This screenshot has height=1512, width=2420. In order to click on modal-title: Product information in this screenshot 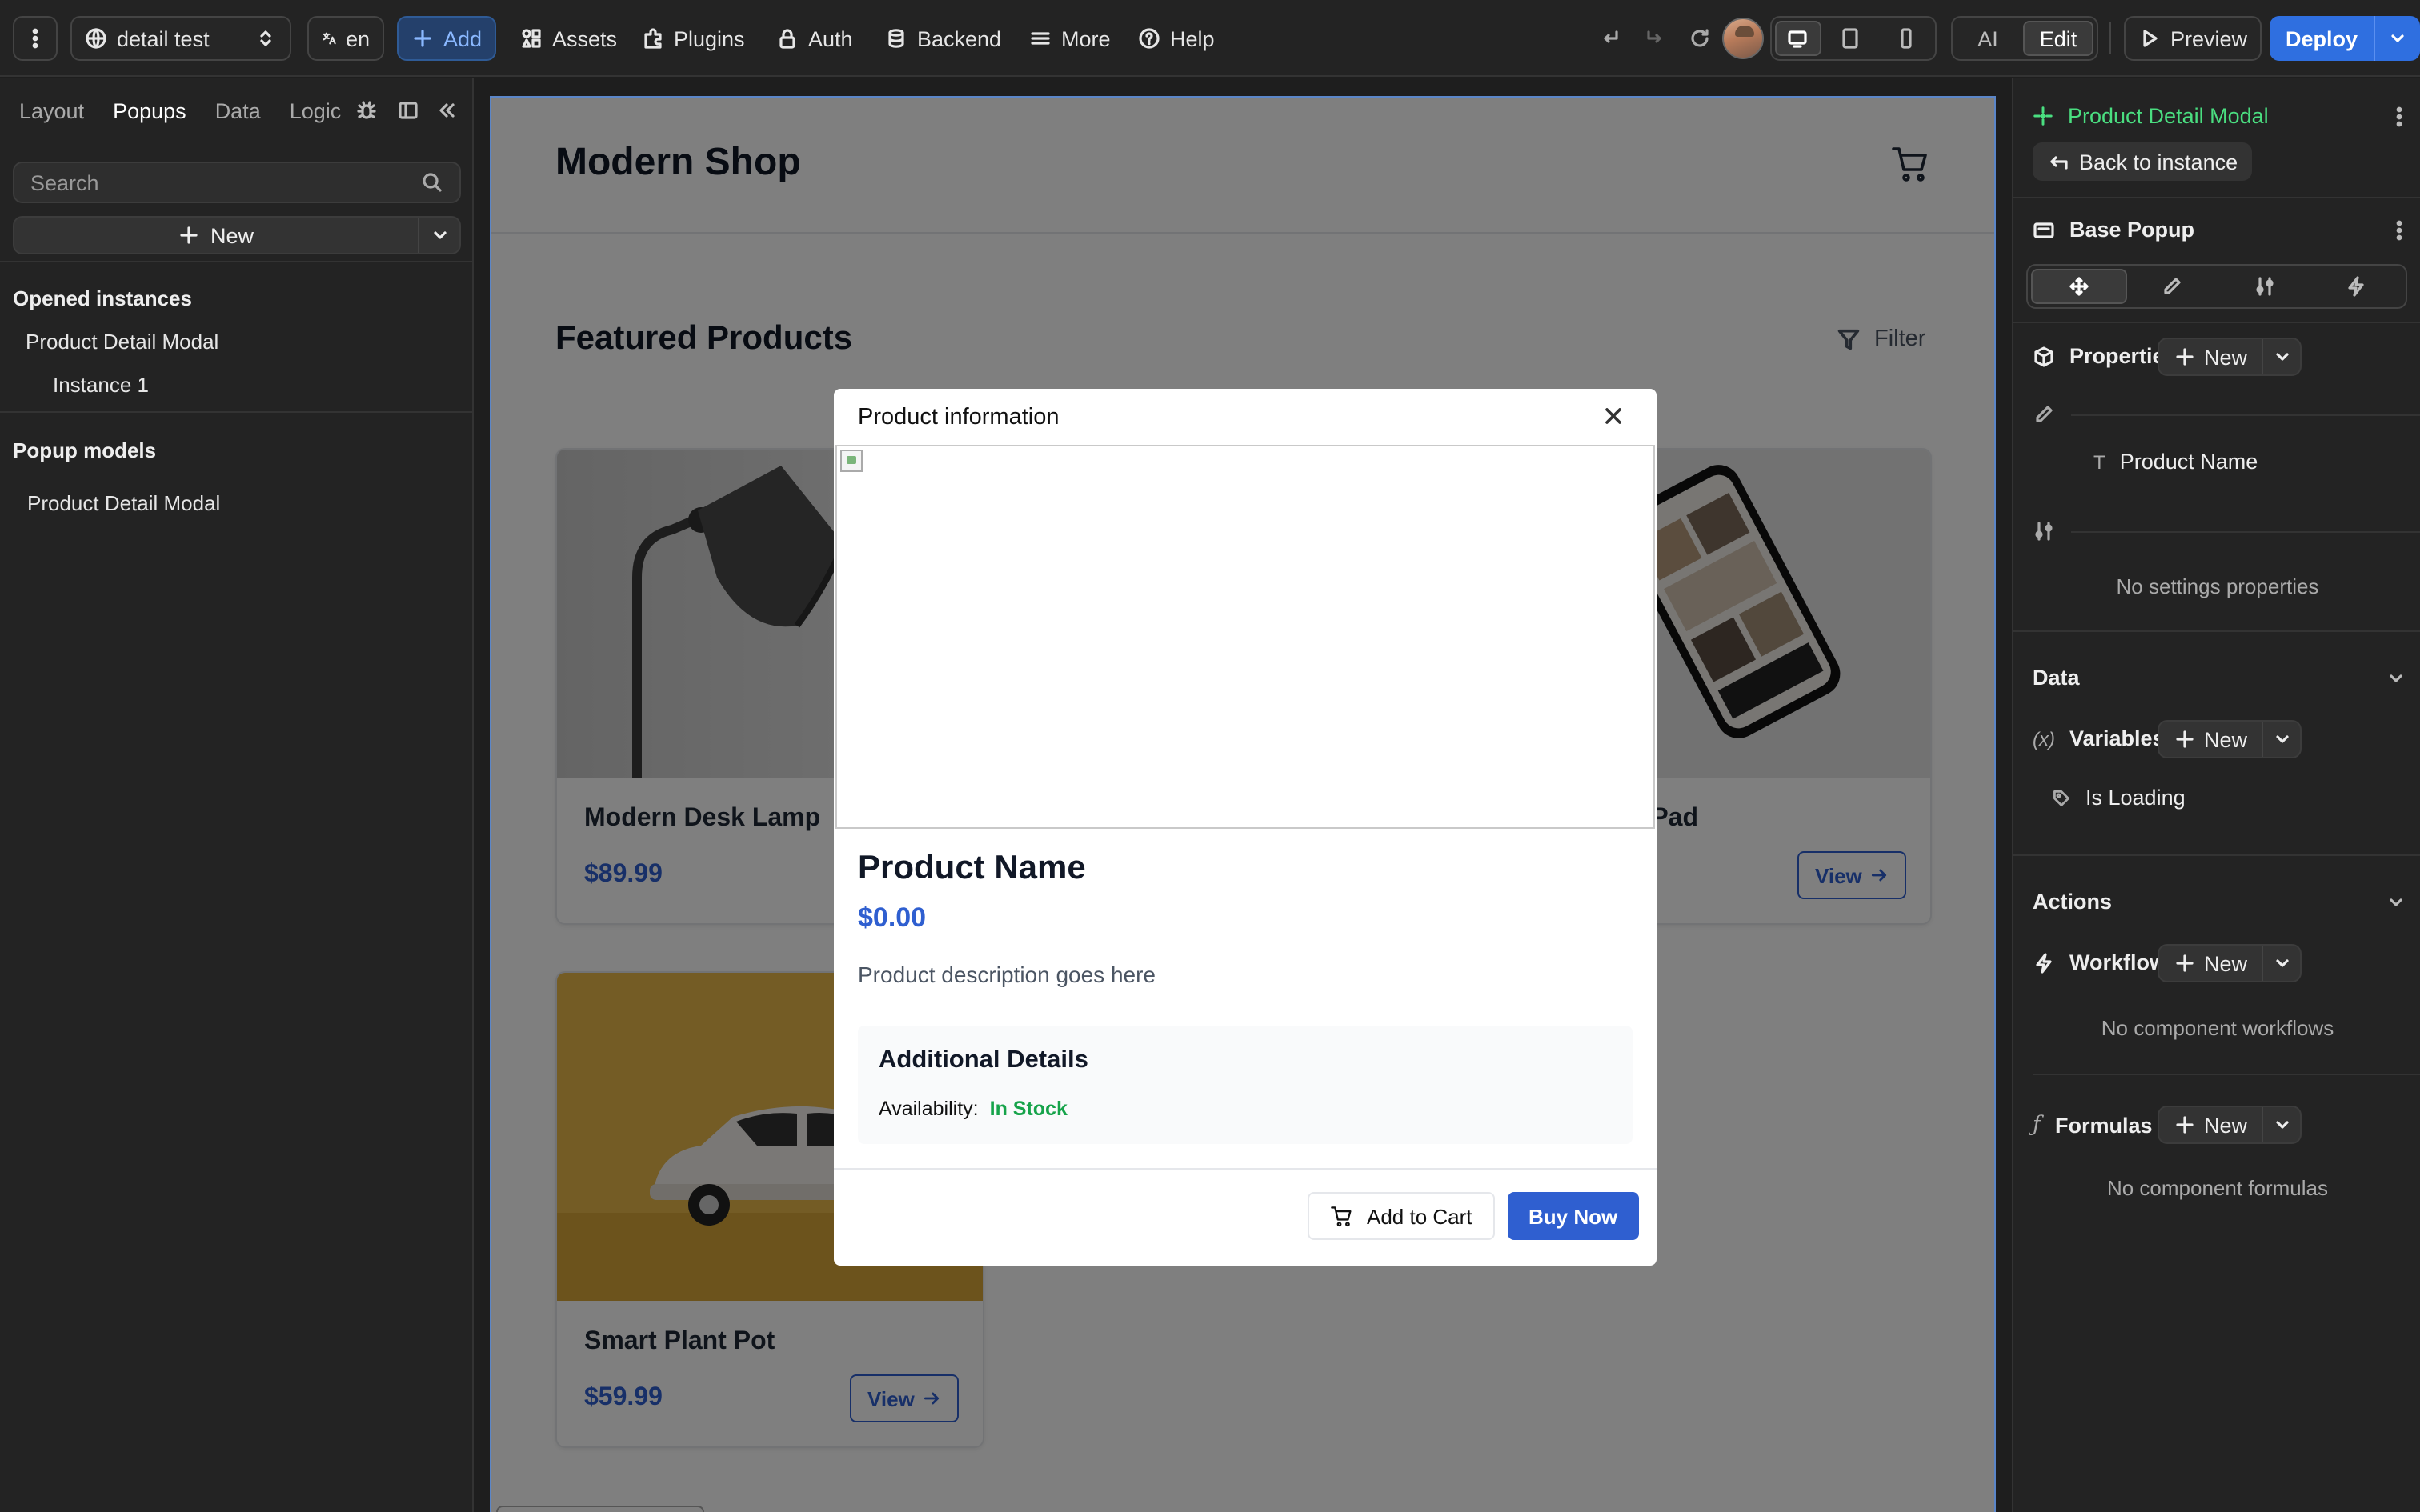, I will do `click(959, 417)`.